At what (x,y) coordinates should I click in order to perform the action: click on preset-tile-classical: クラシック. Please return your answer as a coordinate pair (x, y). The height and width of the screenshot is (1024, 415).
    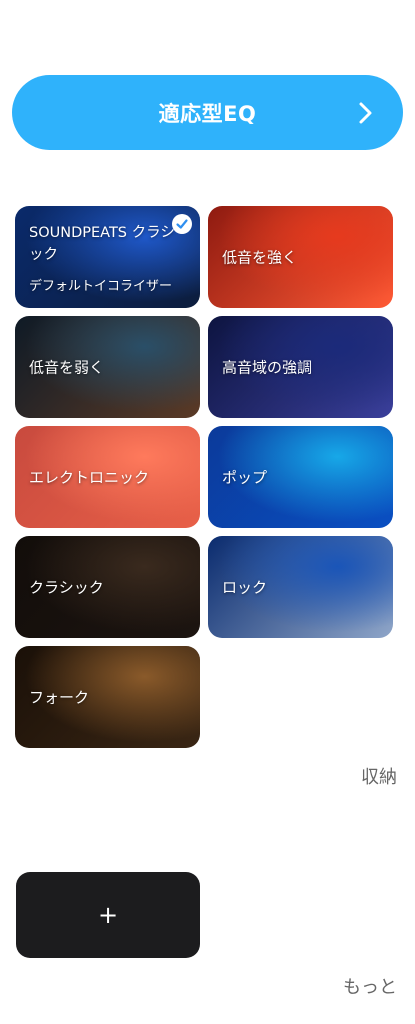
    Looking at the image, I should click on (107, 587).